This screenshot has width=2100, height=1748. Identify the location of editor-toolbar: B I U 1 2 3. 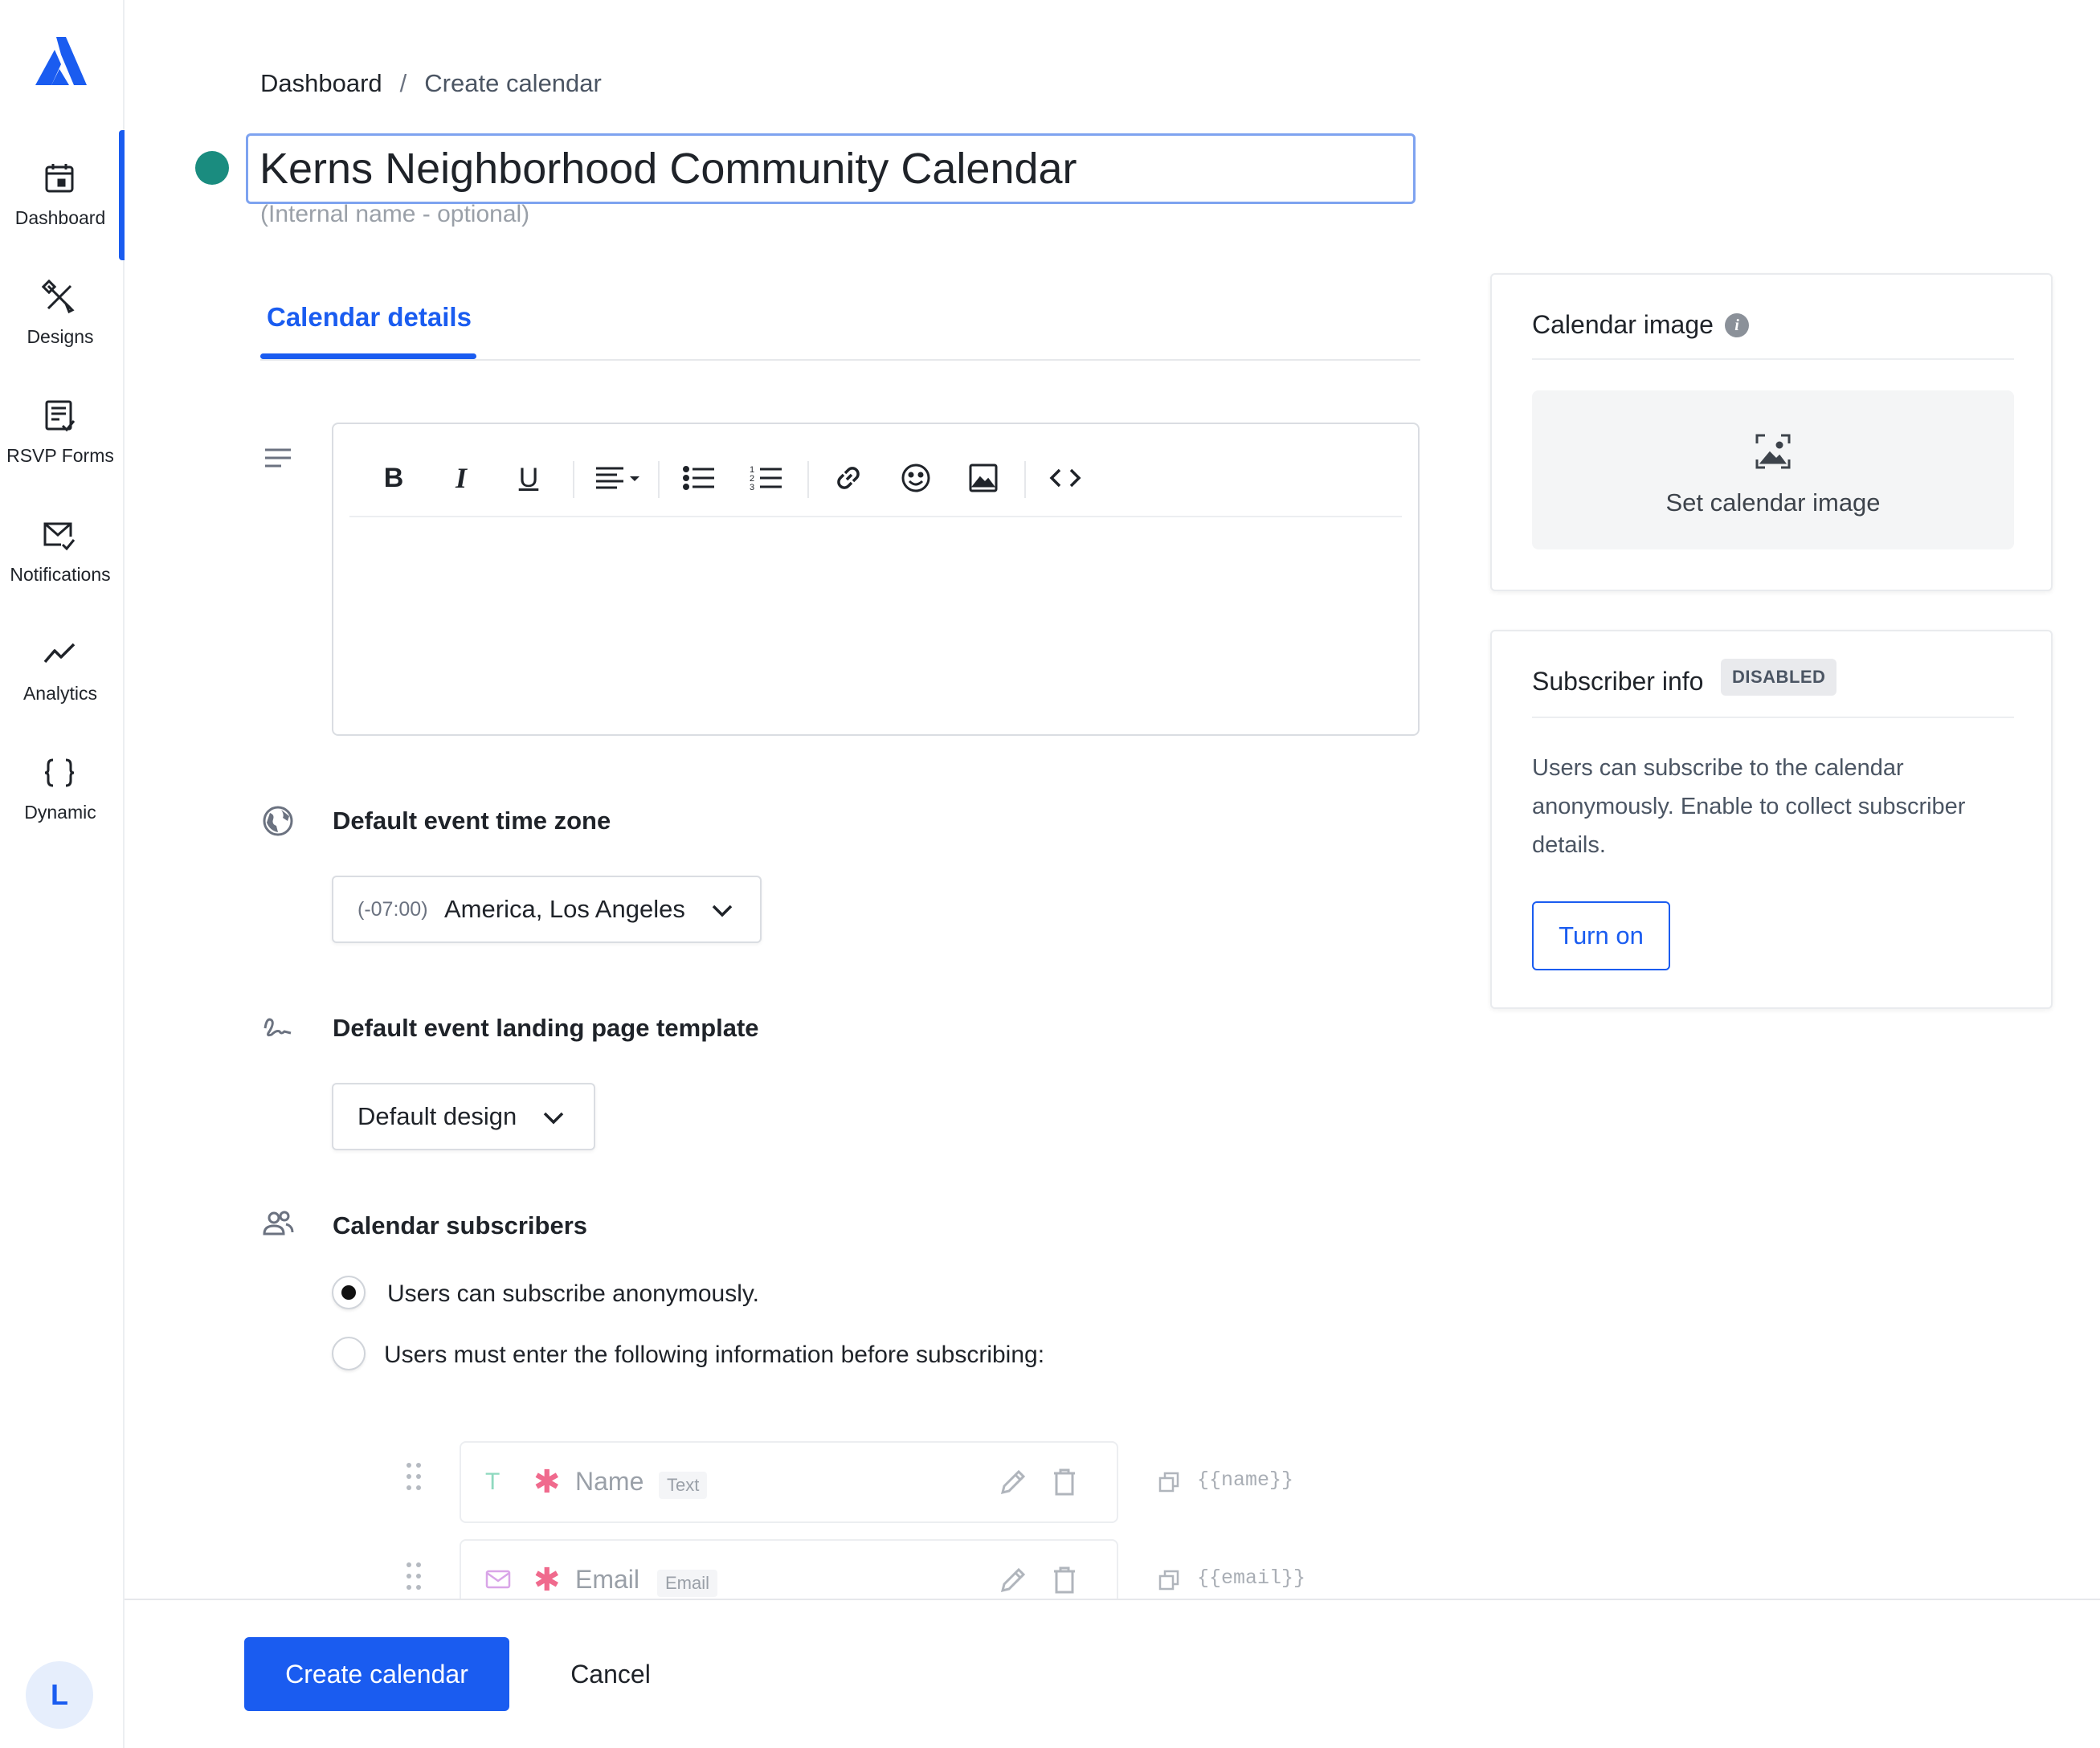
(875, 478).